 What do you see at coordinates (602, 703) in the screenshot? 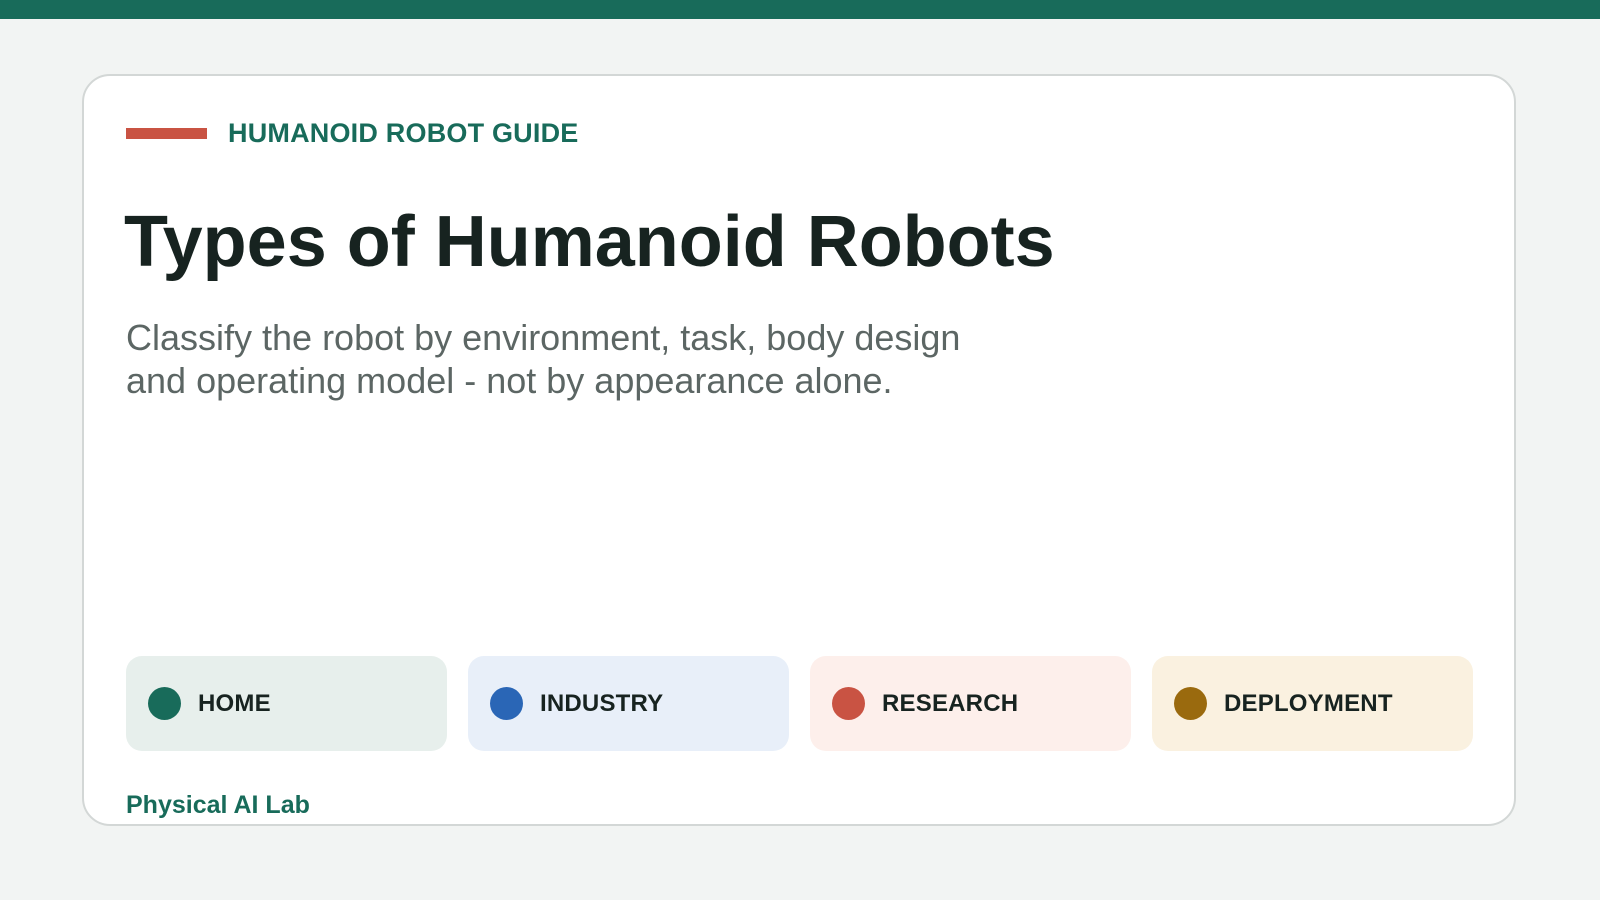
I see `category-label: INDUSTRY` at bounding box center [602, 703].